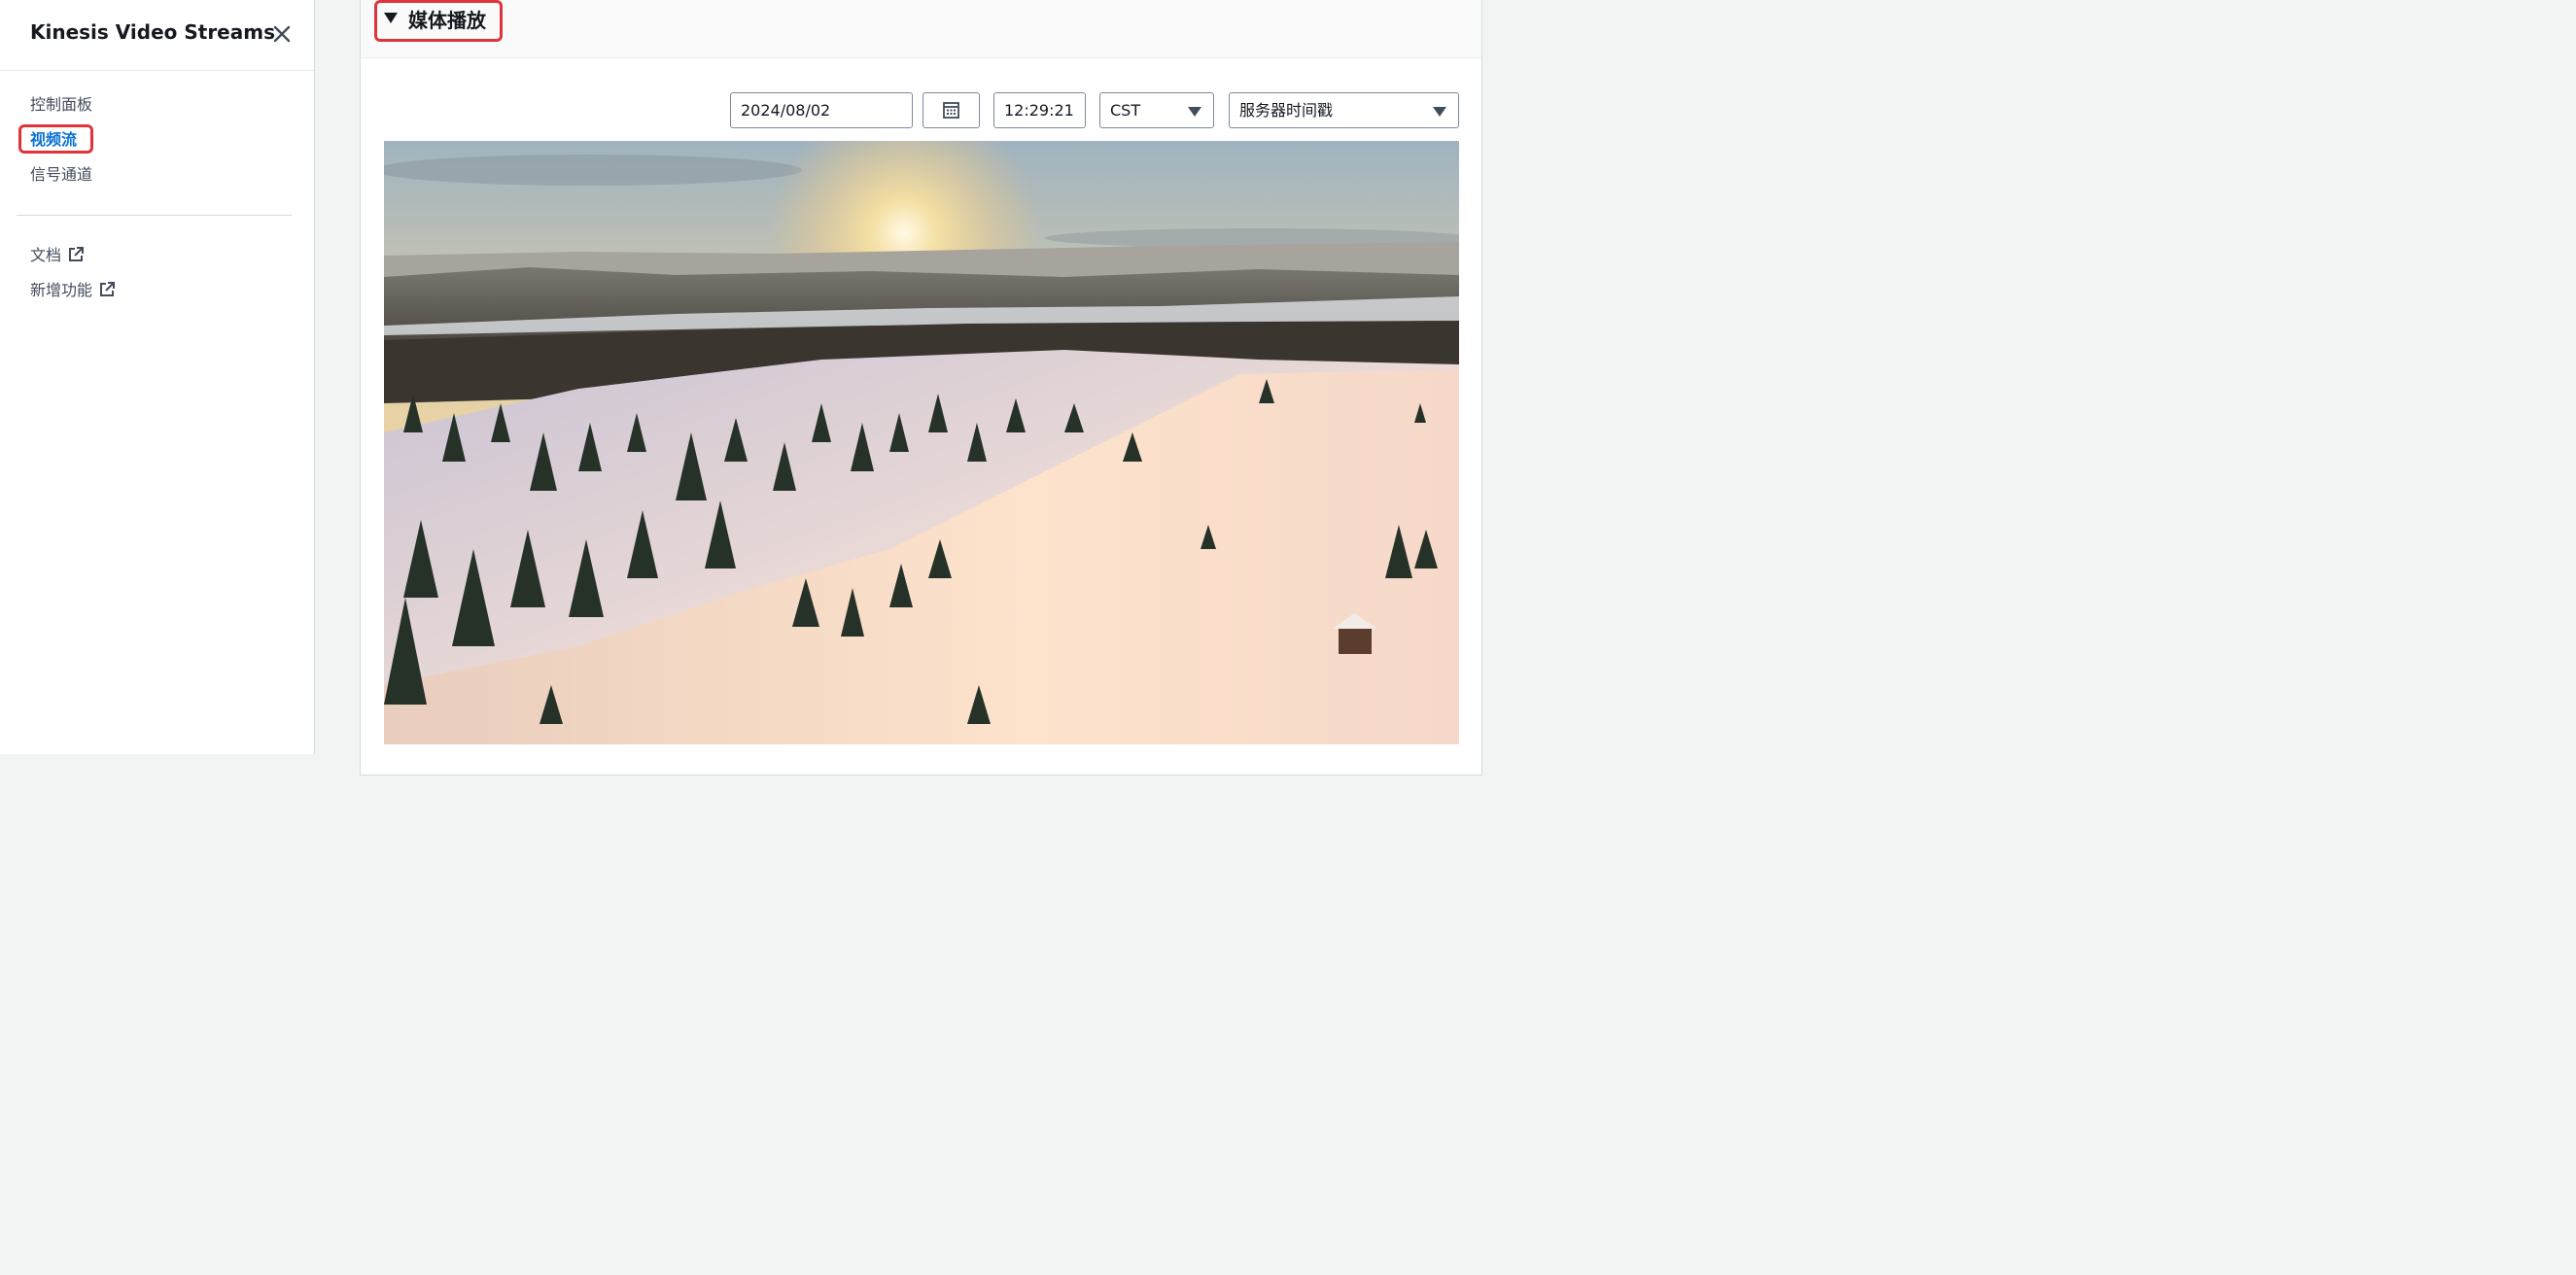  Describe the element at coordinates (447, 20) in the screenshot. I see `section-title: 媒体播放` at that location.